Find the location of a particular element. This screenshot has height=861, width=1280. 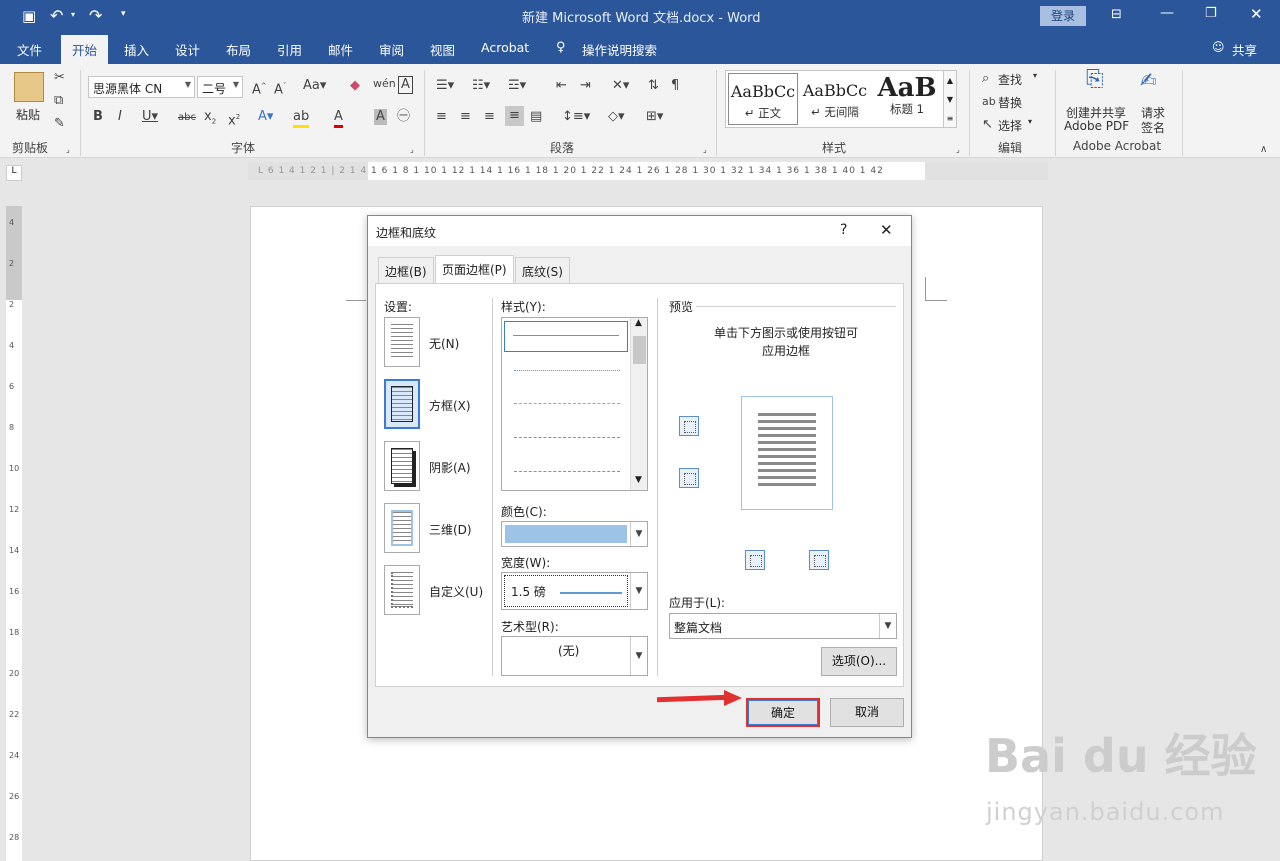

tab-file: 文件 is located at coordinates (29, 49).